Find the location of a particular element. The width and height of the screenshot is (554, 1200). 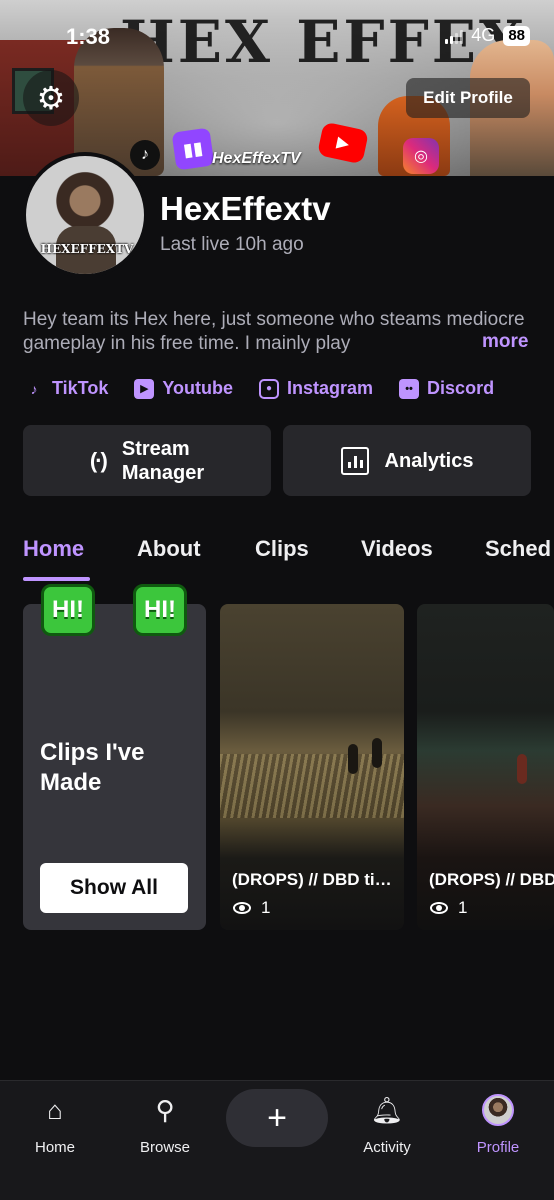

status-indicators: 4G 88 is located at coordinates (487, 35).